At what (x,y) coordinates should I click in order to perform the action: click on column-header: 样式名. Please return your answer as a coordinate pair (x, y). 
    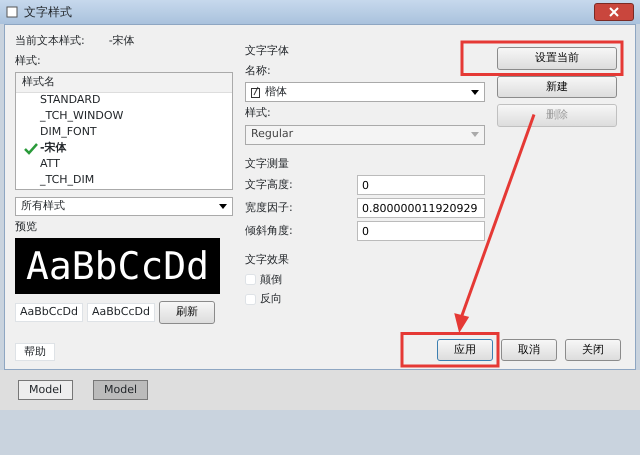
    Looking at the image, I should click on (124, 82).